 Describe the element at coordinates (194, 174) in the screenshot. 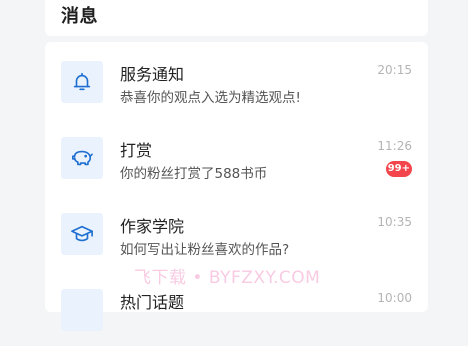

I see `message-preview: 你的粉丝打赏了588书币` at that location.